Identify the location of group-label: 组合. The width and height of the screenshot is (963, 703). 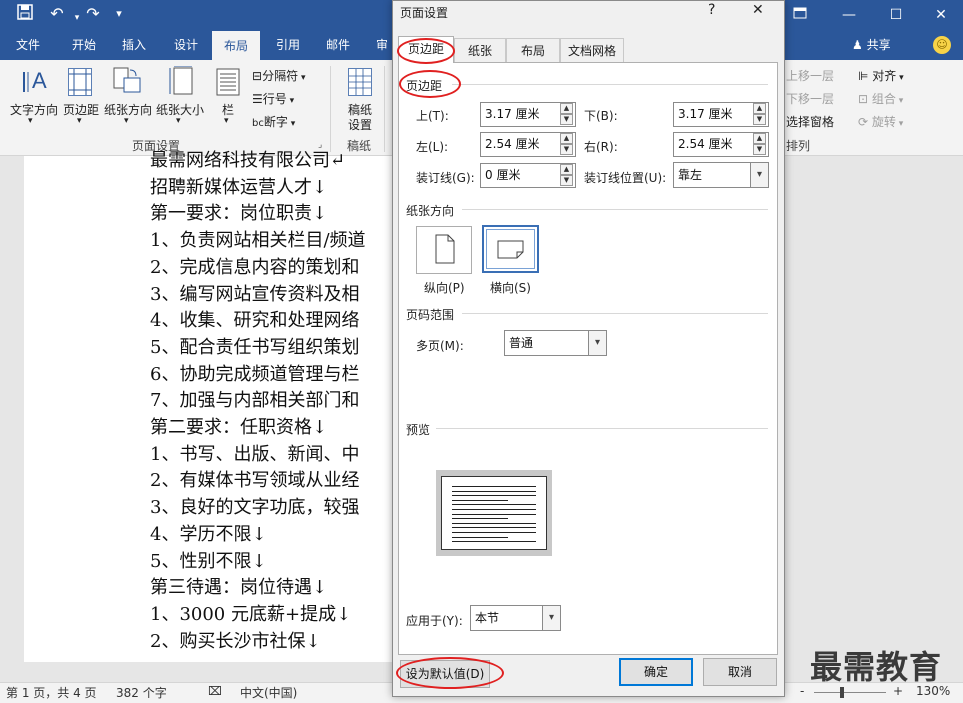
(883, 99).